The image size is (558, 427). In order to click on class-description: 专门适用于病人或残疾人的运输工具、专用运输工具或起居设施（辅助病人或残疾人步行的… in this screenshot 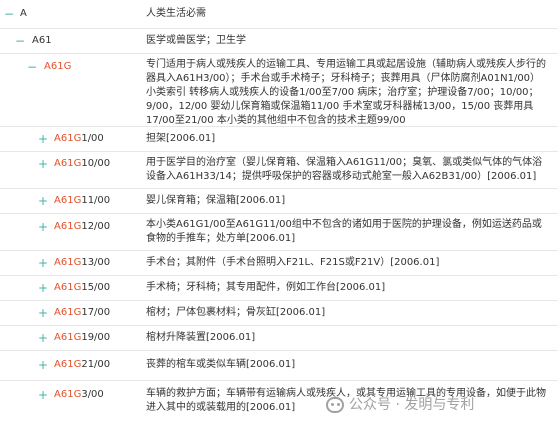, I will do `click(346, 92)`.